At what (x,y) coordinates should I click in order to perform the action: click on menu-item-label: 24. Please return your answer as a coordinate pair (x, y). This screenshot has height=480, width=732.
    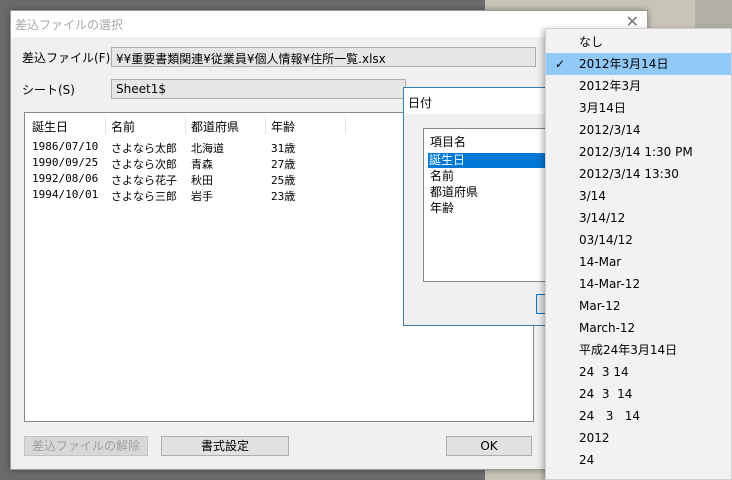
    Looking at the image, I should click on (587, 460).